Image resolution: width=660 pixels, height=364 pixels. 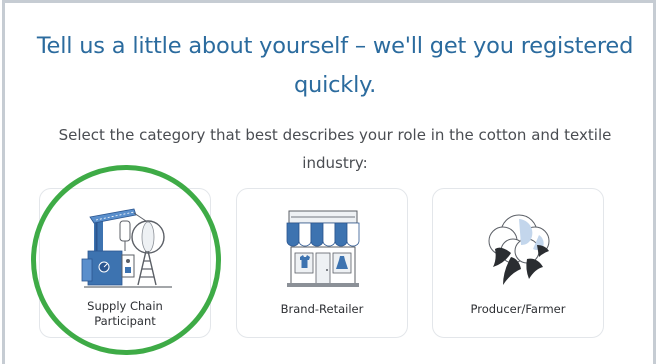 I want to click on category-label: Brand-Retailer, so click(x=322, y=309).